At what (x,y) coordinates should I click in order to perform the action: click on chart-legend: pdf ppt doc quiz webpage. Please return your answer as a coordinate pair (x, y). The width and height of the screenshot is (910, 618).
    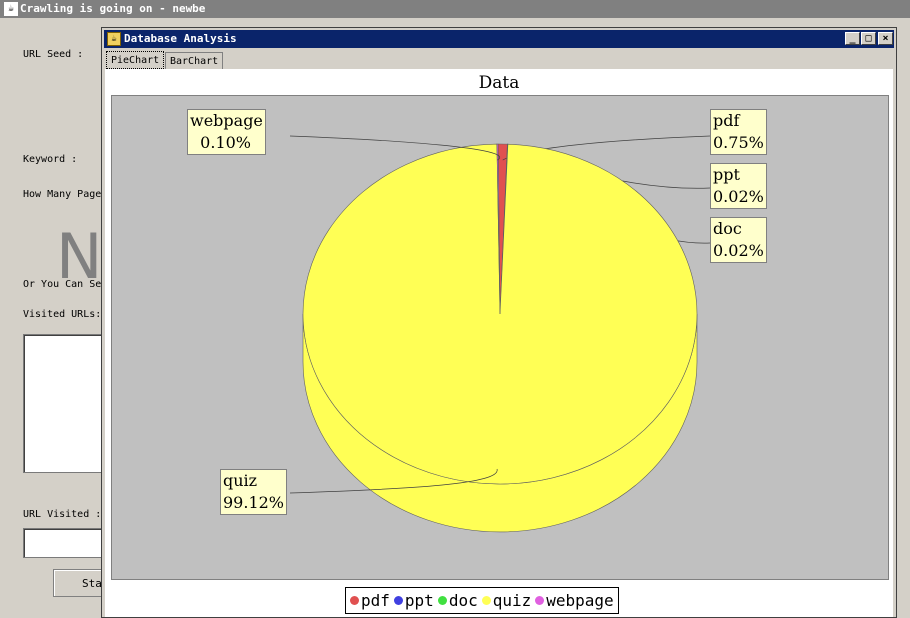
    Looking at the image, I should click on (482, 600).